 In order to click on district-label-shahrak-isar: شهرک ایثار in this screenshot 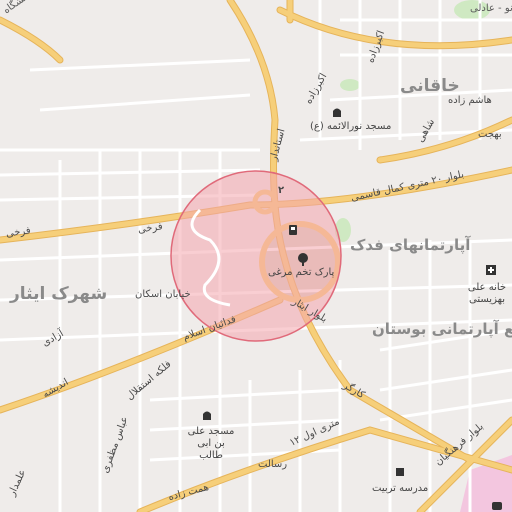, I will do `click(59, 294)`.